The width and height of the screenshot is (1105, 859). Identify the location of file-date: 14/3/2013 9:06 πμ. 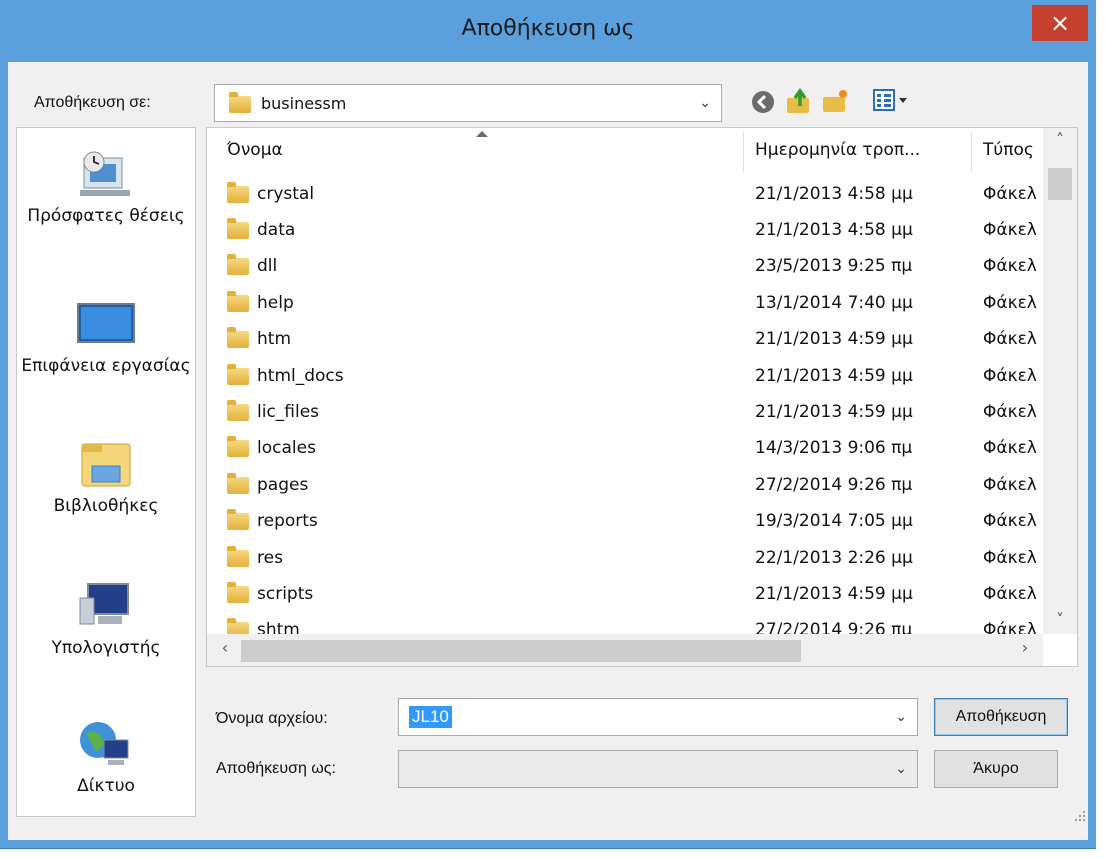
(834, 448).